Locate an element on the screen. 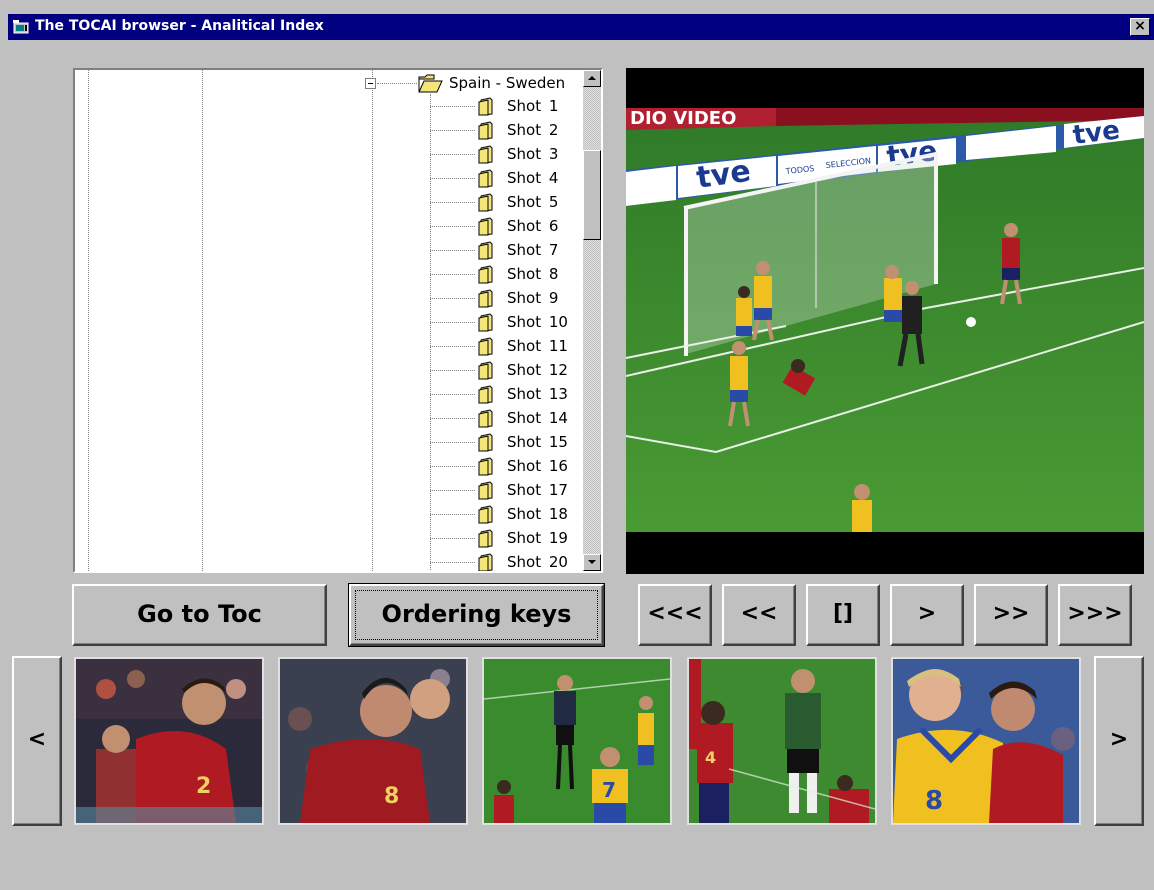 Image resolution: width=1154 pixels, height=890 pixels. svg-text: 8 is located at coordinates (934, 801).